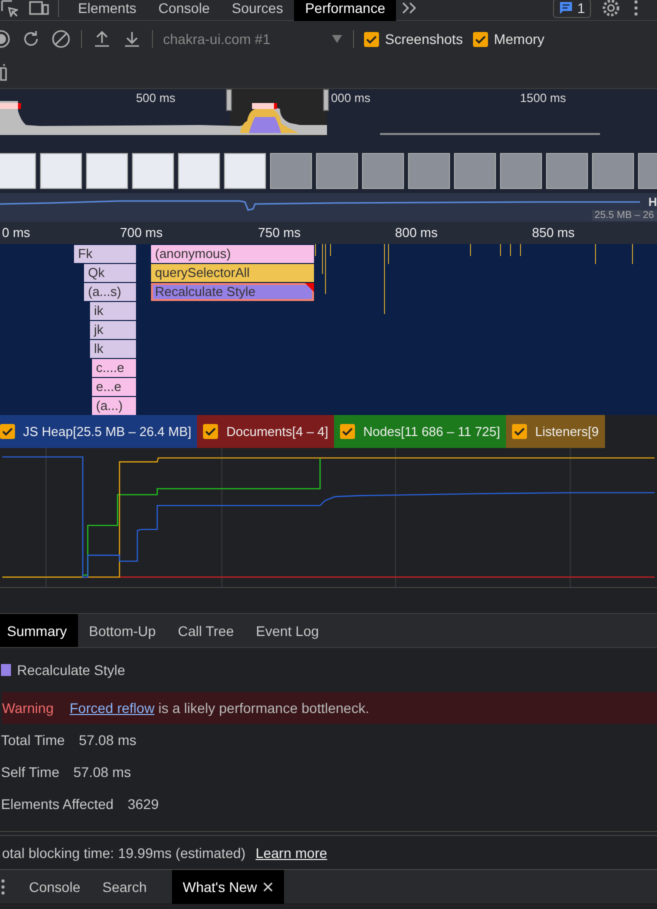 The height and width of the screenshot is (909, 657). Describe the element at coordinates (61, 39) in the screenshot. I see `clear-icon` at that location.